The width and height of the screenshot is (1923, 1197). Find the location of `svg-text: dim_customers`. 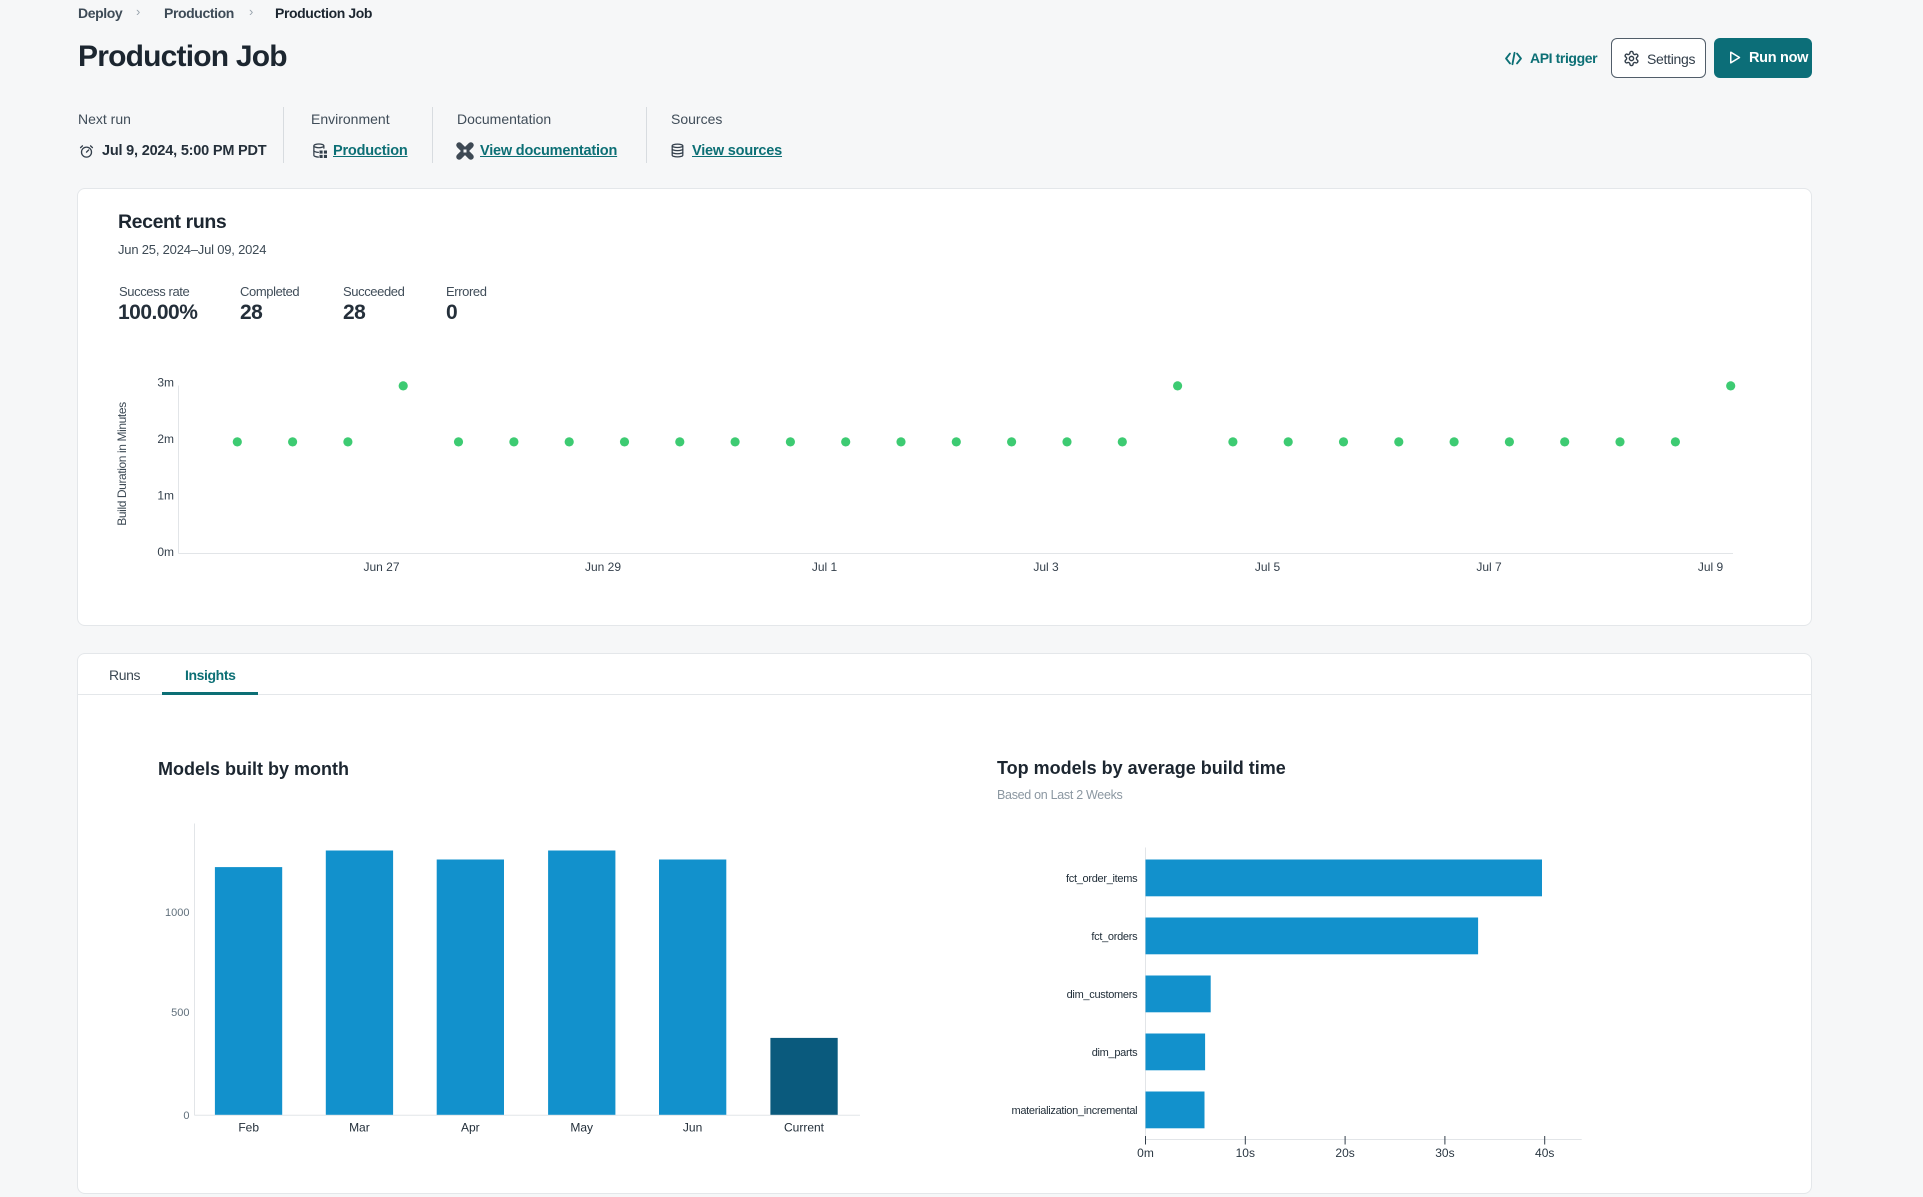

svg-text: dim_customers is located at coordinates (1102, 995).